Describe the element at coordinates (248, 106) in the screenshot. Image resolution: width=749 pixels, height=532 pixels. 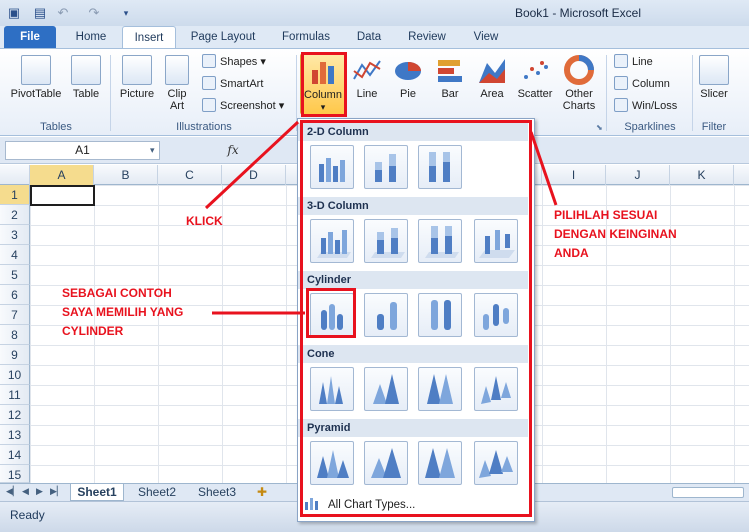
I see `screenshot-label: Screenshot` at that location.